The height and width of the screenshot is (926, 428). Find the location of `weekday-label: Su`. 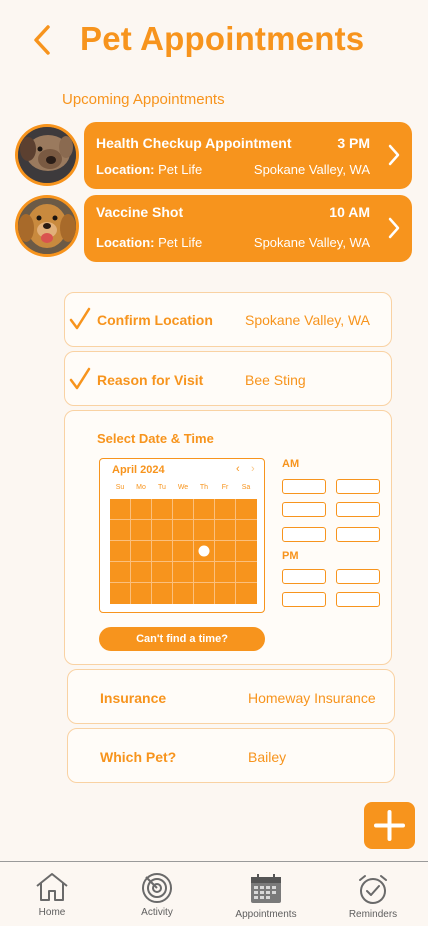

weekday-label: Su is located at coordinates (120, 487).